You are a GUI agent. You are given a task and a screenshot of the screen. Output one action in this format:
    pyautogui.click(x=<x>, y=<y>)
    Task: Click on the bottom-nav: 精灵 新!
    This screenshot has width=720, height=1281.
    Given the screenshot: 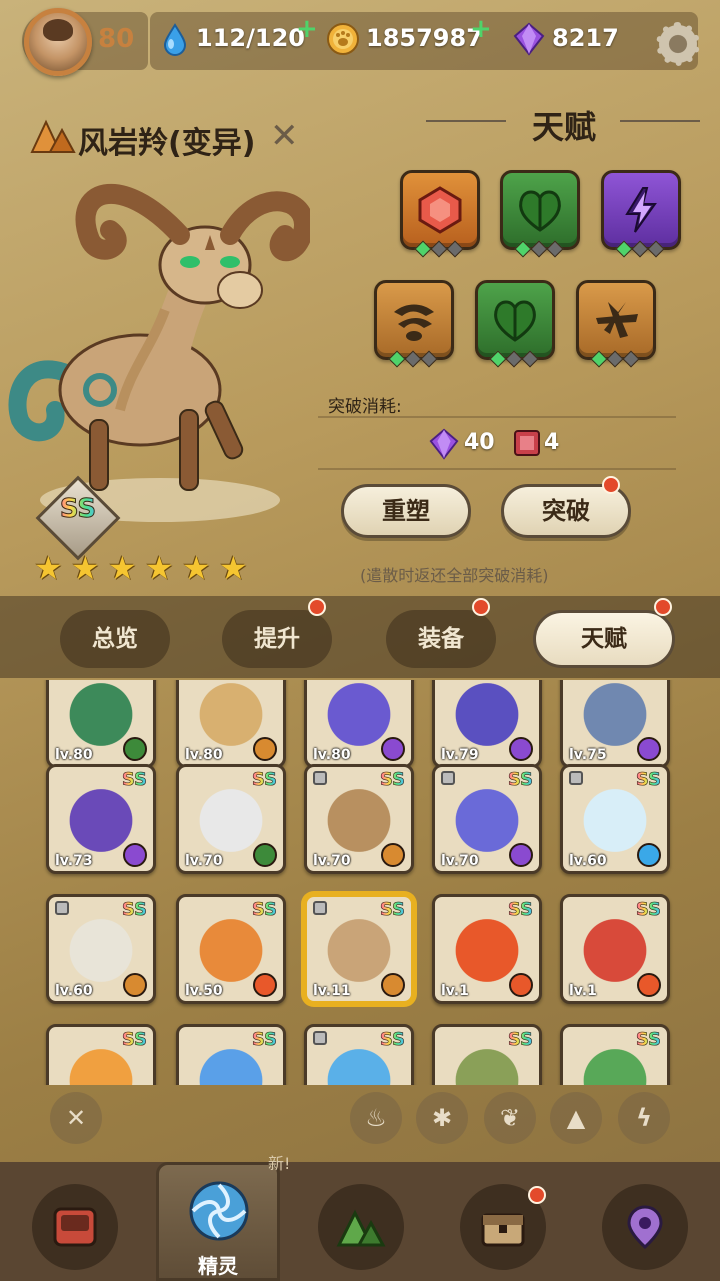 What is the action you would take?
    pyautogui.click(x=360, y=1217)
    